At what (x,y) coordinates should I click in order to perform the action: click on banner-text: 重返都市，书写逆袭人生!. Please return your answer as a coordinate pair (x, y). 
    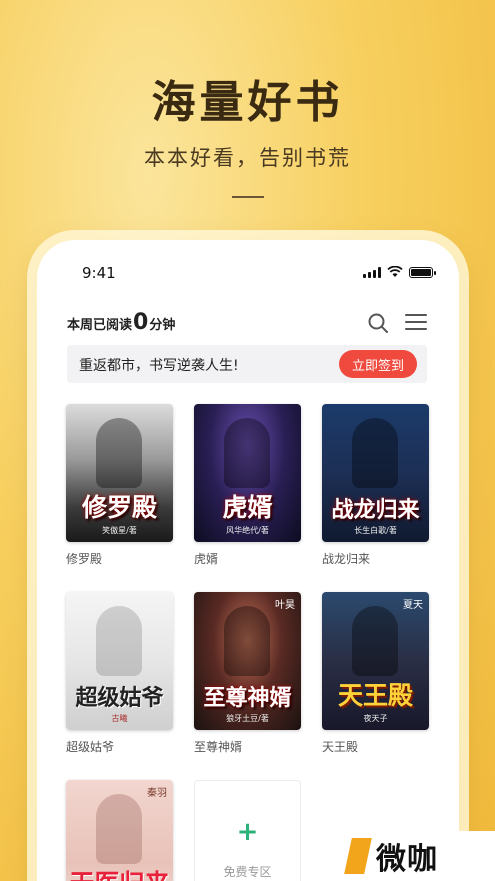
    Looking at the image, I should click on (159, 366).